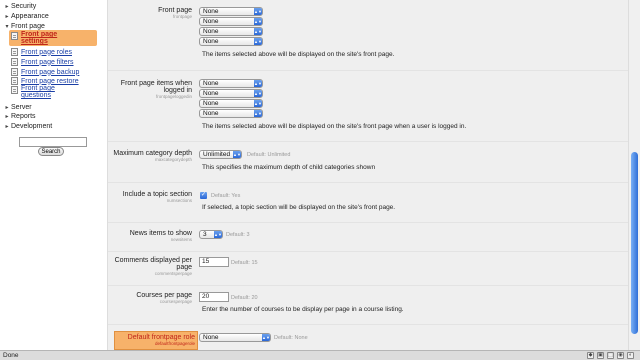 This screenshot has width=640, height=360. I want to click on max-category-depth-select: Unlimited ▲▼, so click(220, 154).